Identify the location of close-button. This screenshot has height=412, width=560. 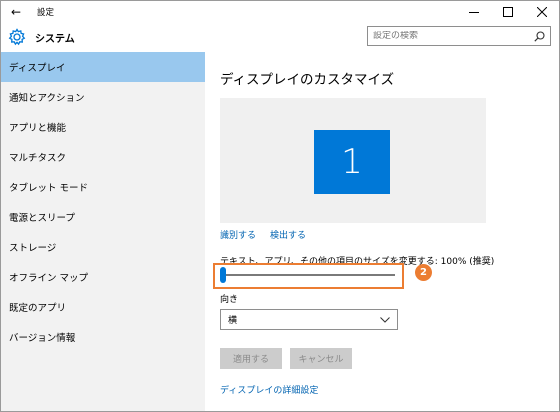
(542, 11).